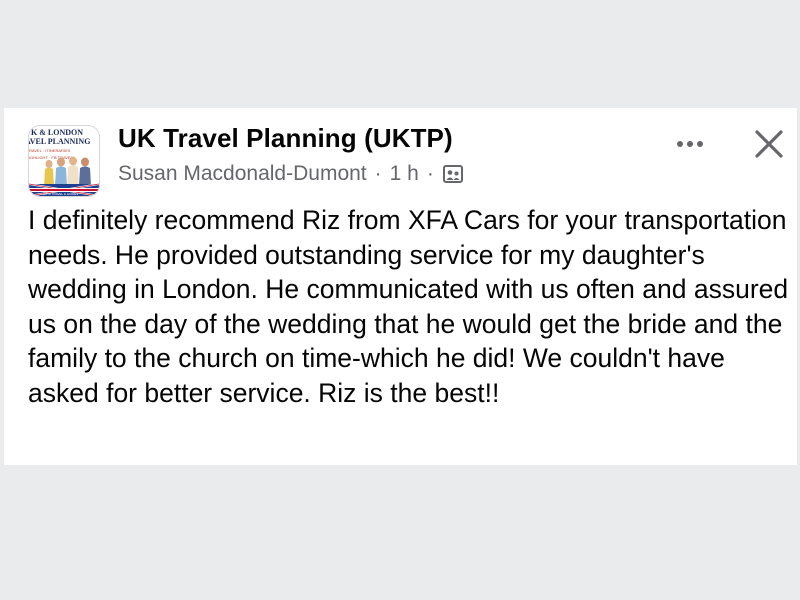 This screenshot has height=600, width=800. I want to click on author-name-link: Susan Macdonald-Dumont, so click(242, 174).